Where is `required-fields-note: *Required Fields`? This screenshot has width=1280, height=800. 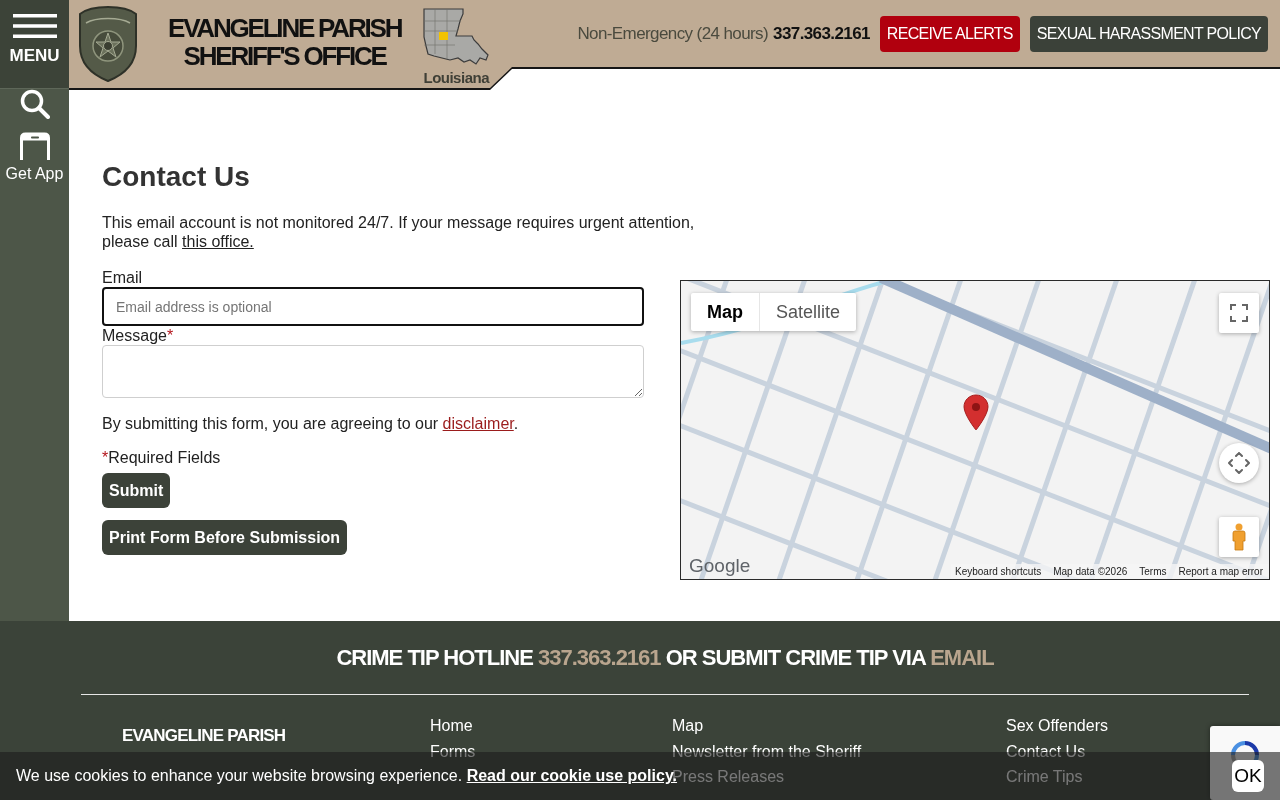
required-fields-note: *Required Fields is located at coordinates (161, 457).